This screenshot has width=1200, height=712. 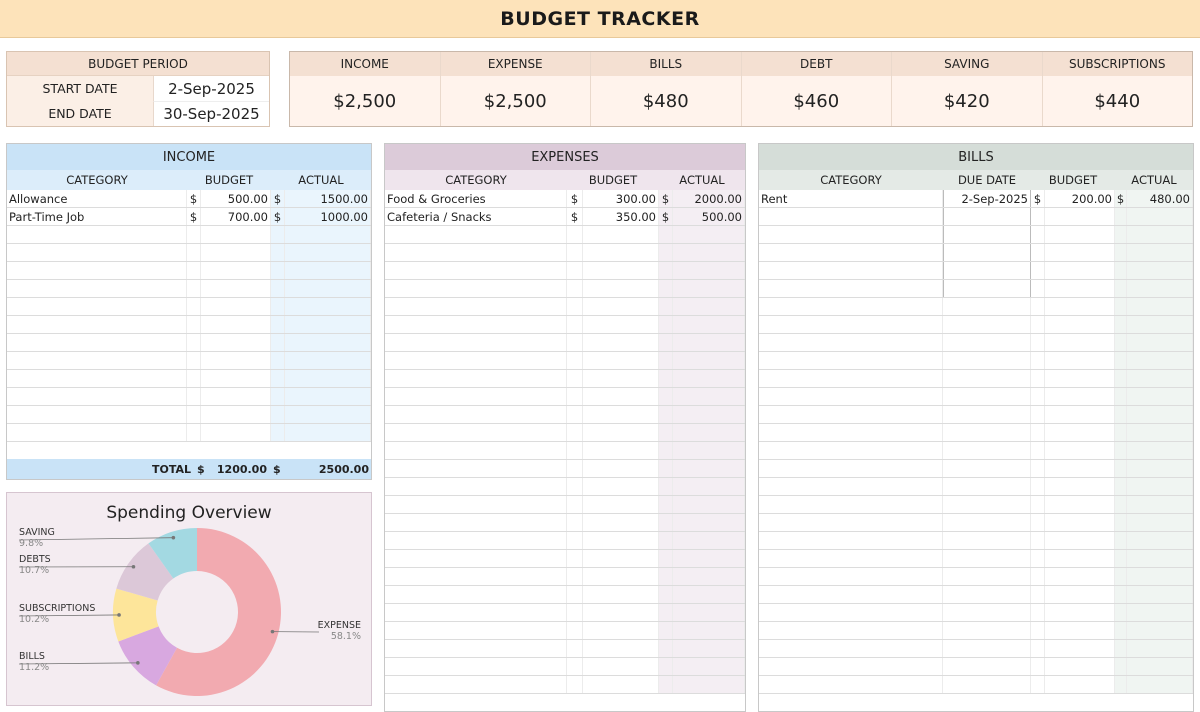 I want to click on actual-cell: 1000.00, so click(x=328, y=216).